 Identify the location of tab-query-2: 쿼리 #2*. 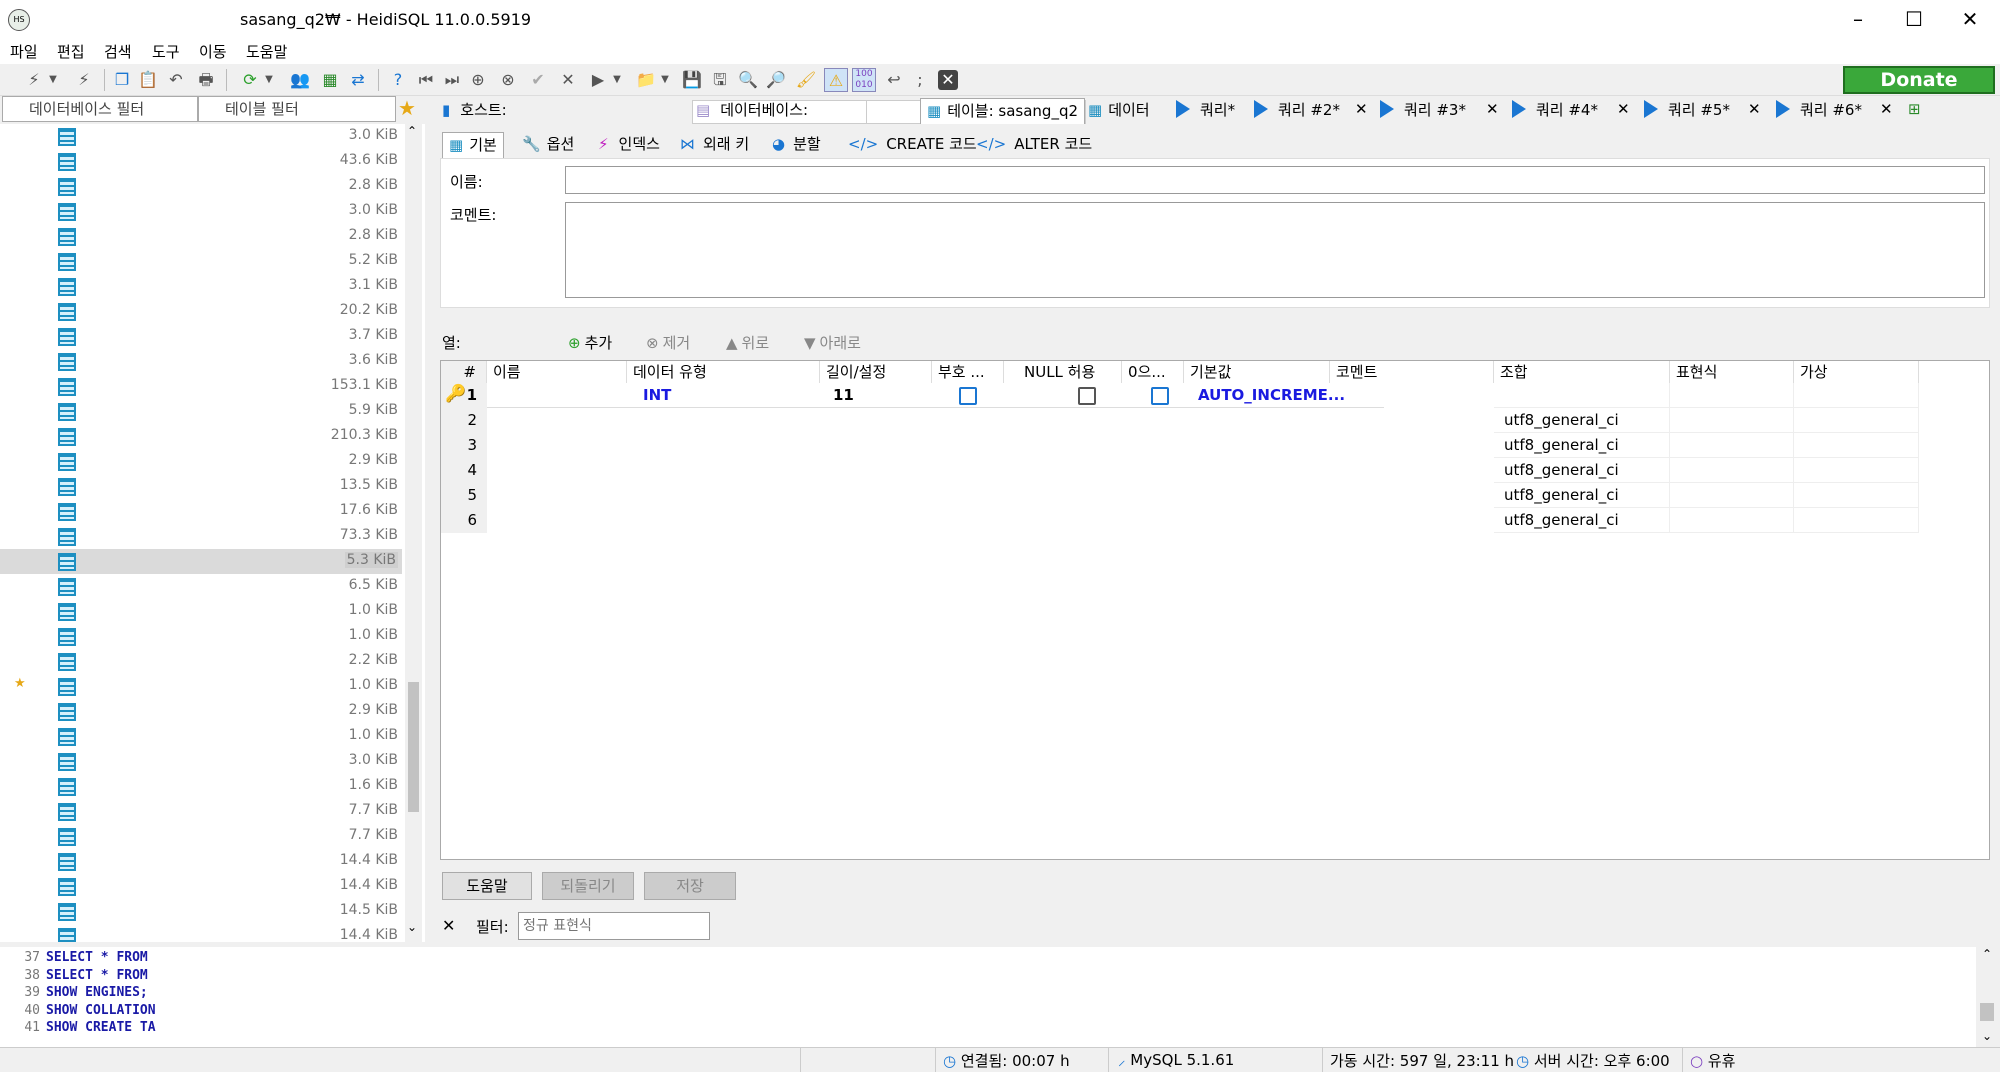
(1297, 111).